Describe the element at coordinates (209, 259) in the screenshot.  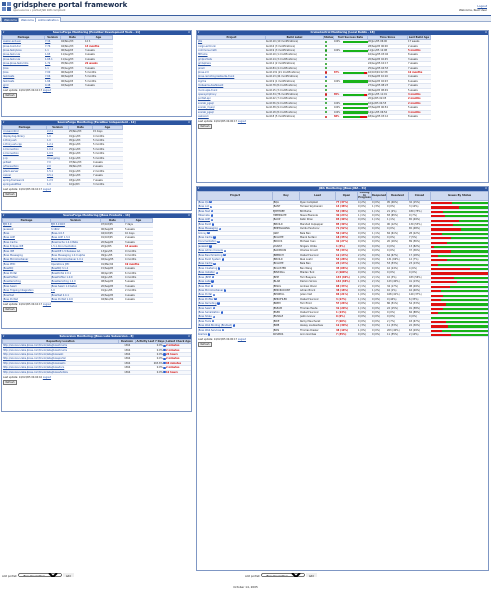
I see `project-link: JBoss Build System` at that location.